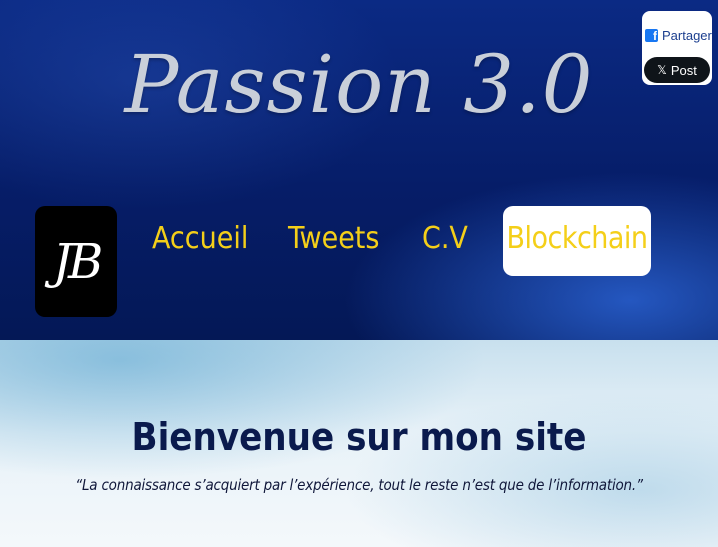 Image resolution: width=718 pixels, height=547 pixels. I want to click on facebook-share-label: Partager, so click(687, 35).